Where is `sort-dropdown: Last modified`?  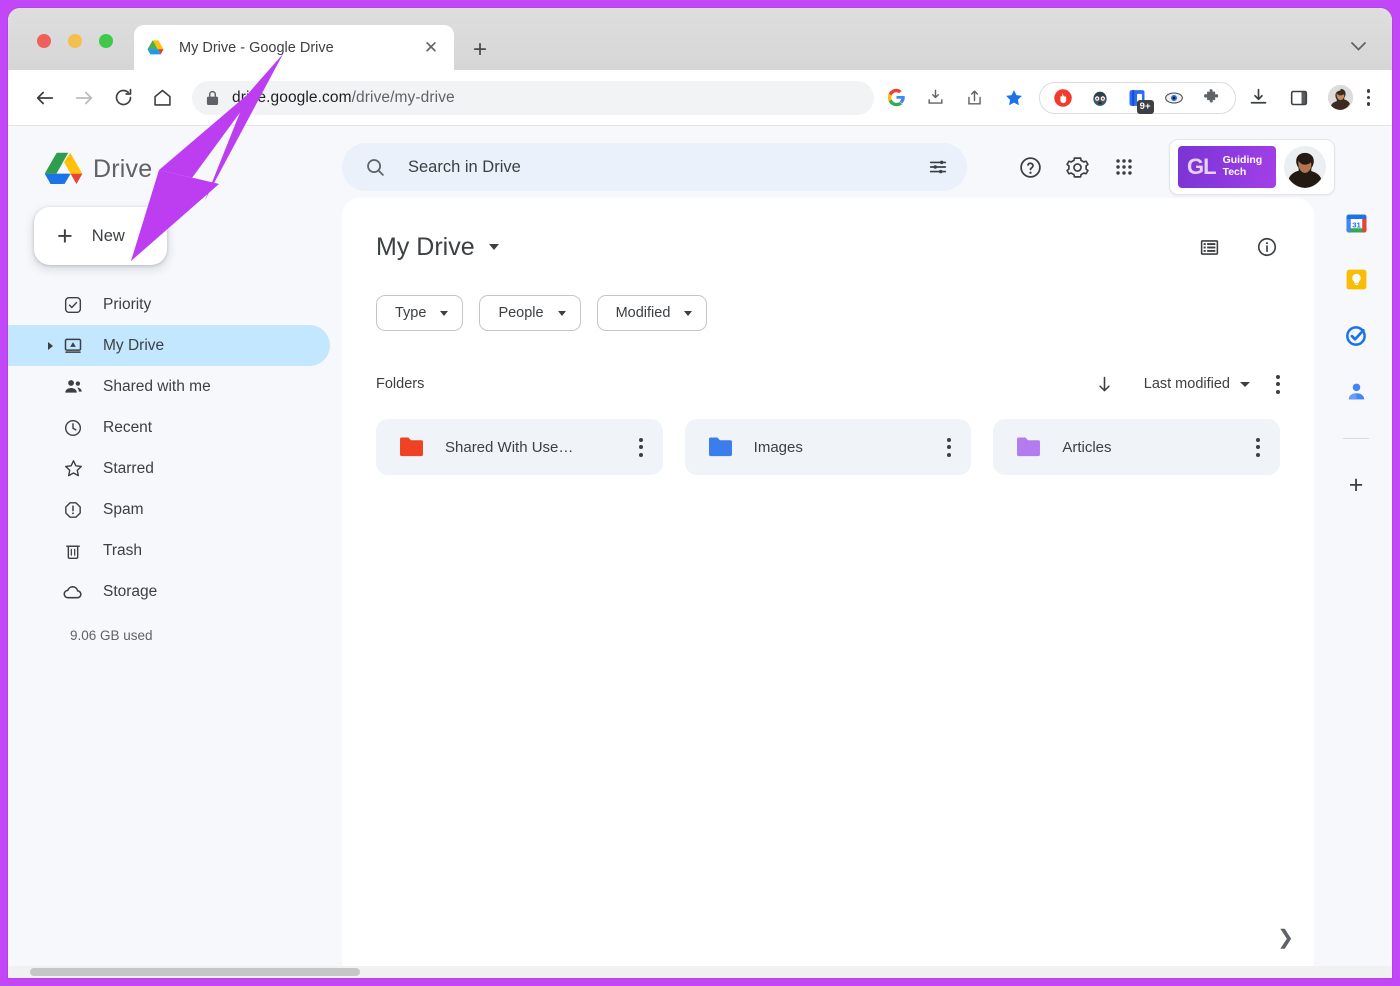 sort-dropdown: Last modified is located at coordinates (1197, 384).